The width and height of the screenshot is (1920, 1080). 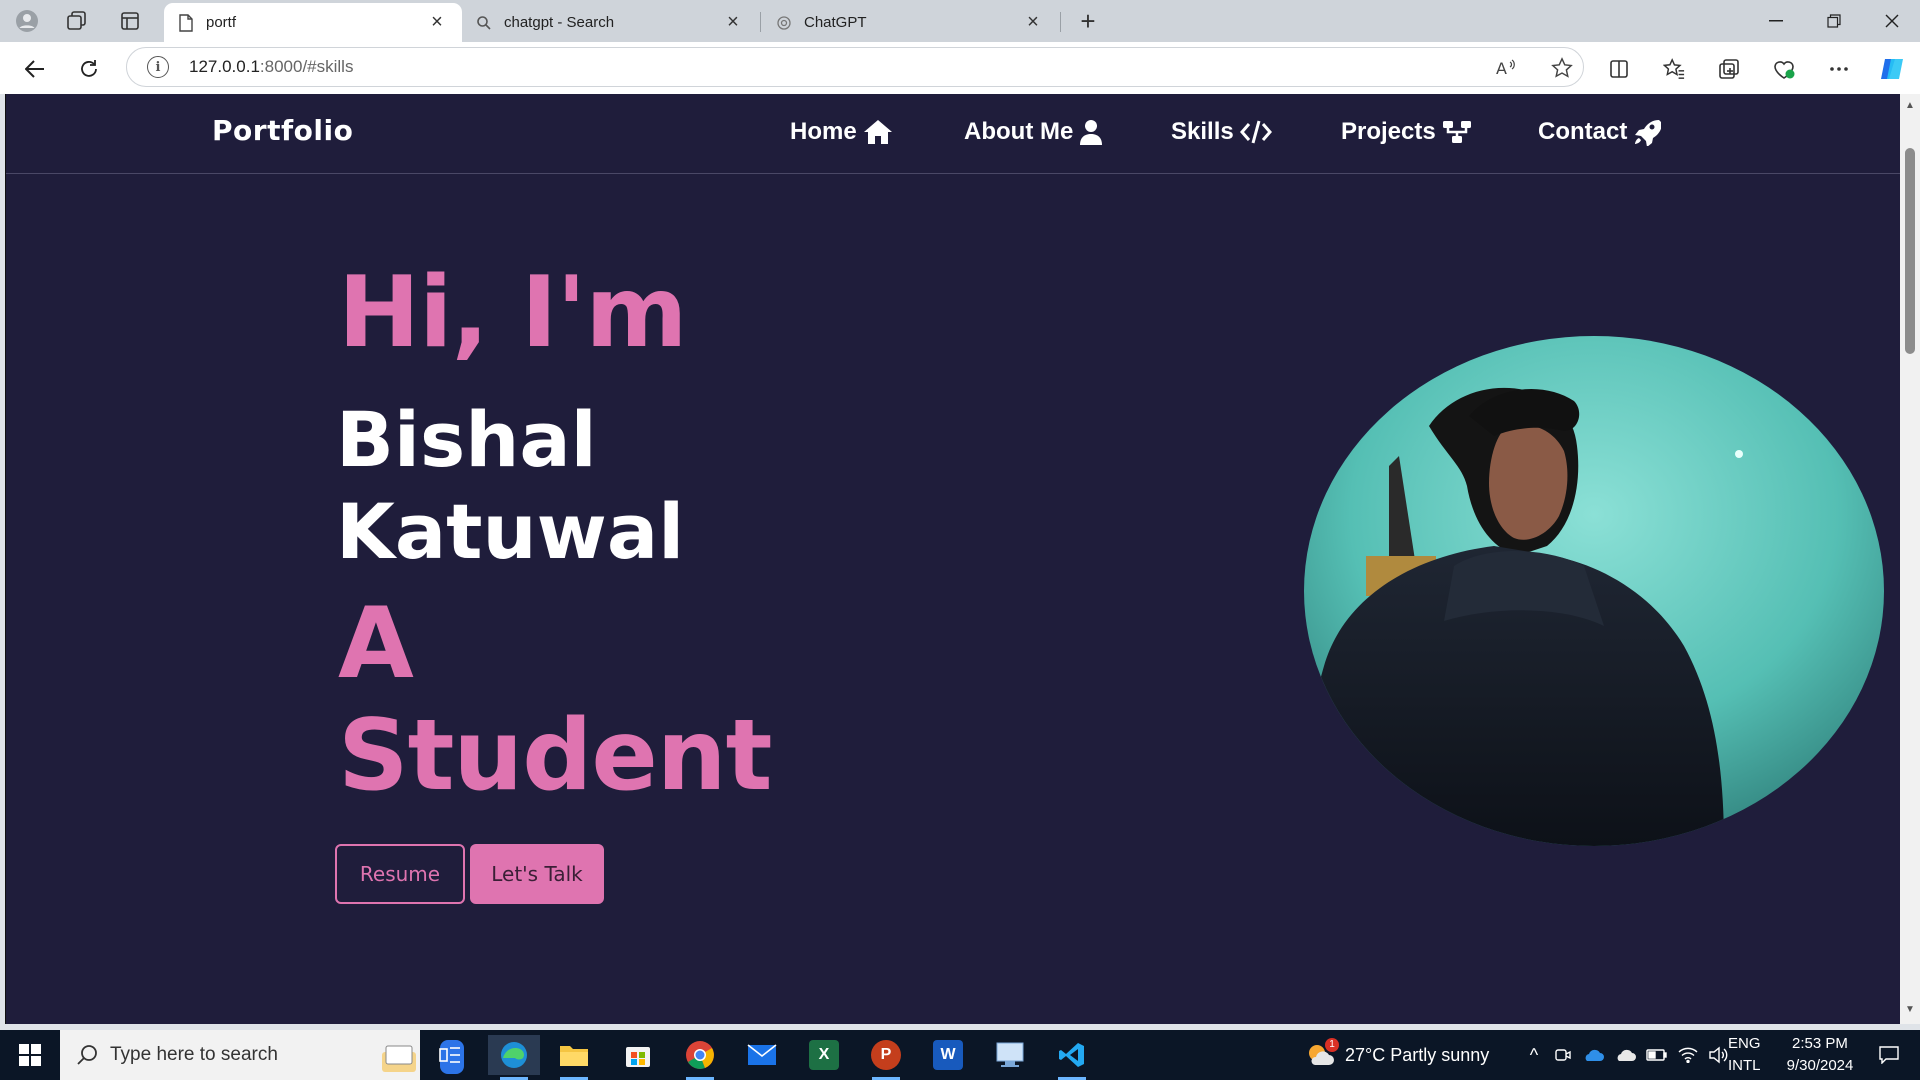 I want to click on scroll-up-icon: ▲, so click(x=1910, y=105).